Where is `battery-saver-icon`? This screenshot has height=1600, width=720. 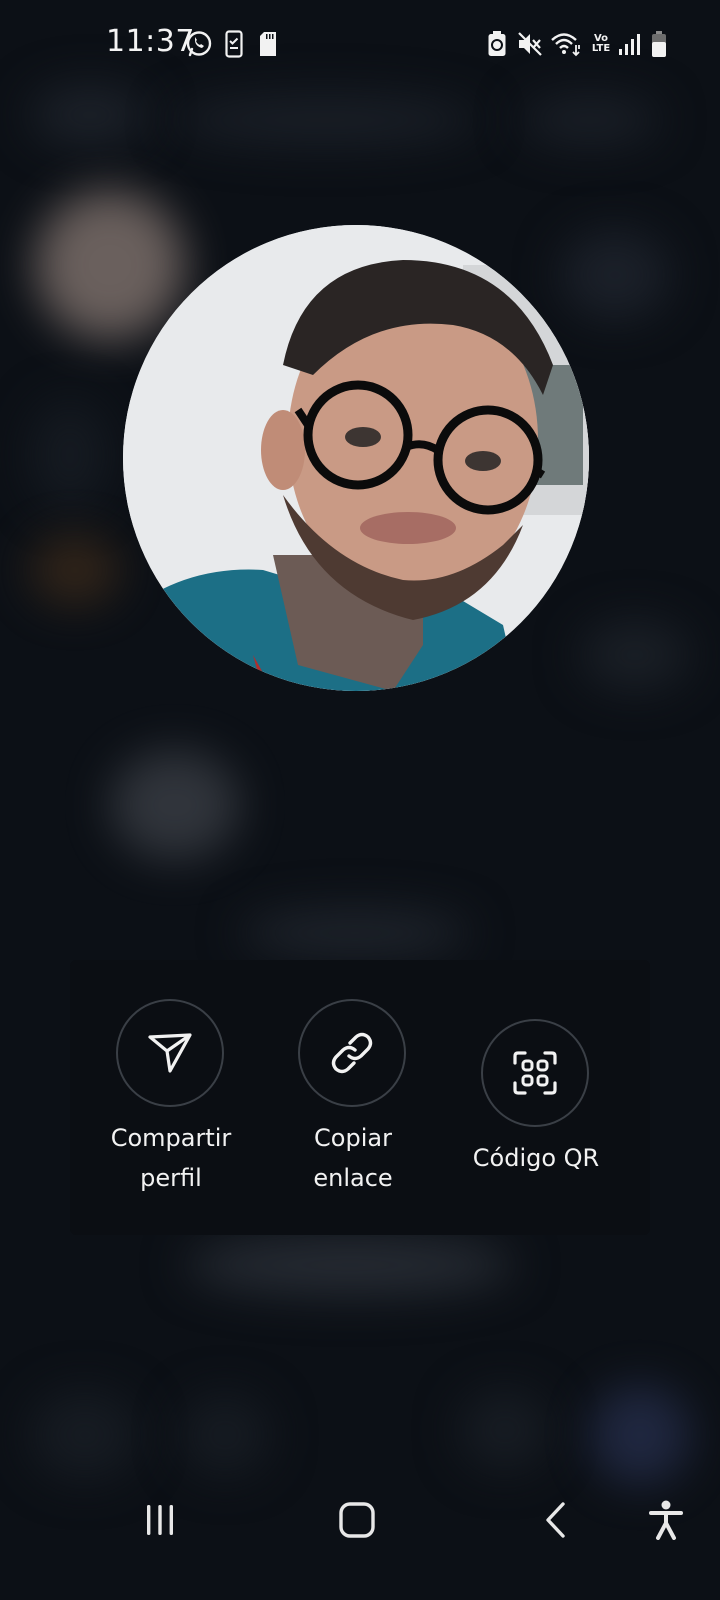
battery-saver-icon is located at coordinates (497, 44).